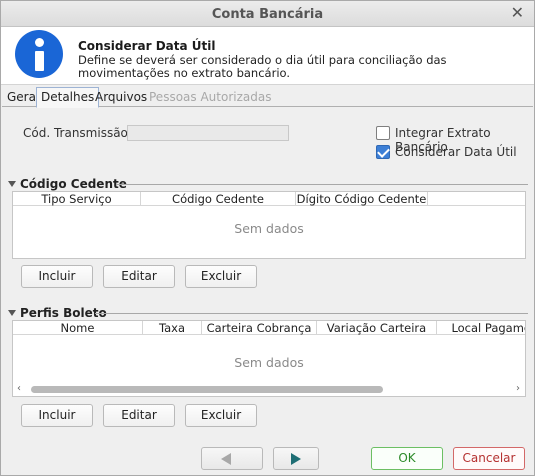 The image size is (535, 476). What do you see at coordinates (232, 458) in the screenshot?
I see `previous-button` at bounding box center [232, 458].